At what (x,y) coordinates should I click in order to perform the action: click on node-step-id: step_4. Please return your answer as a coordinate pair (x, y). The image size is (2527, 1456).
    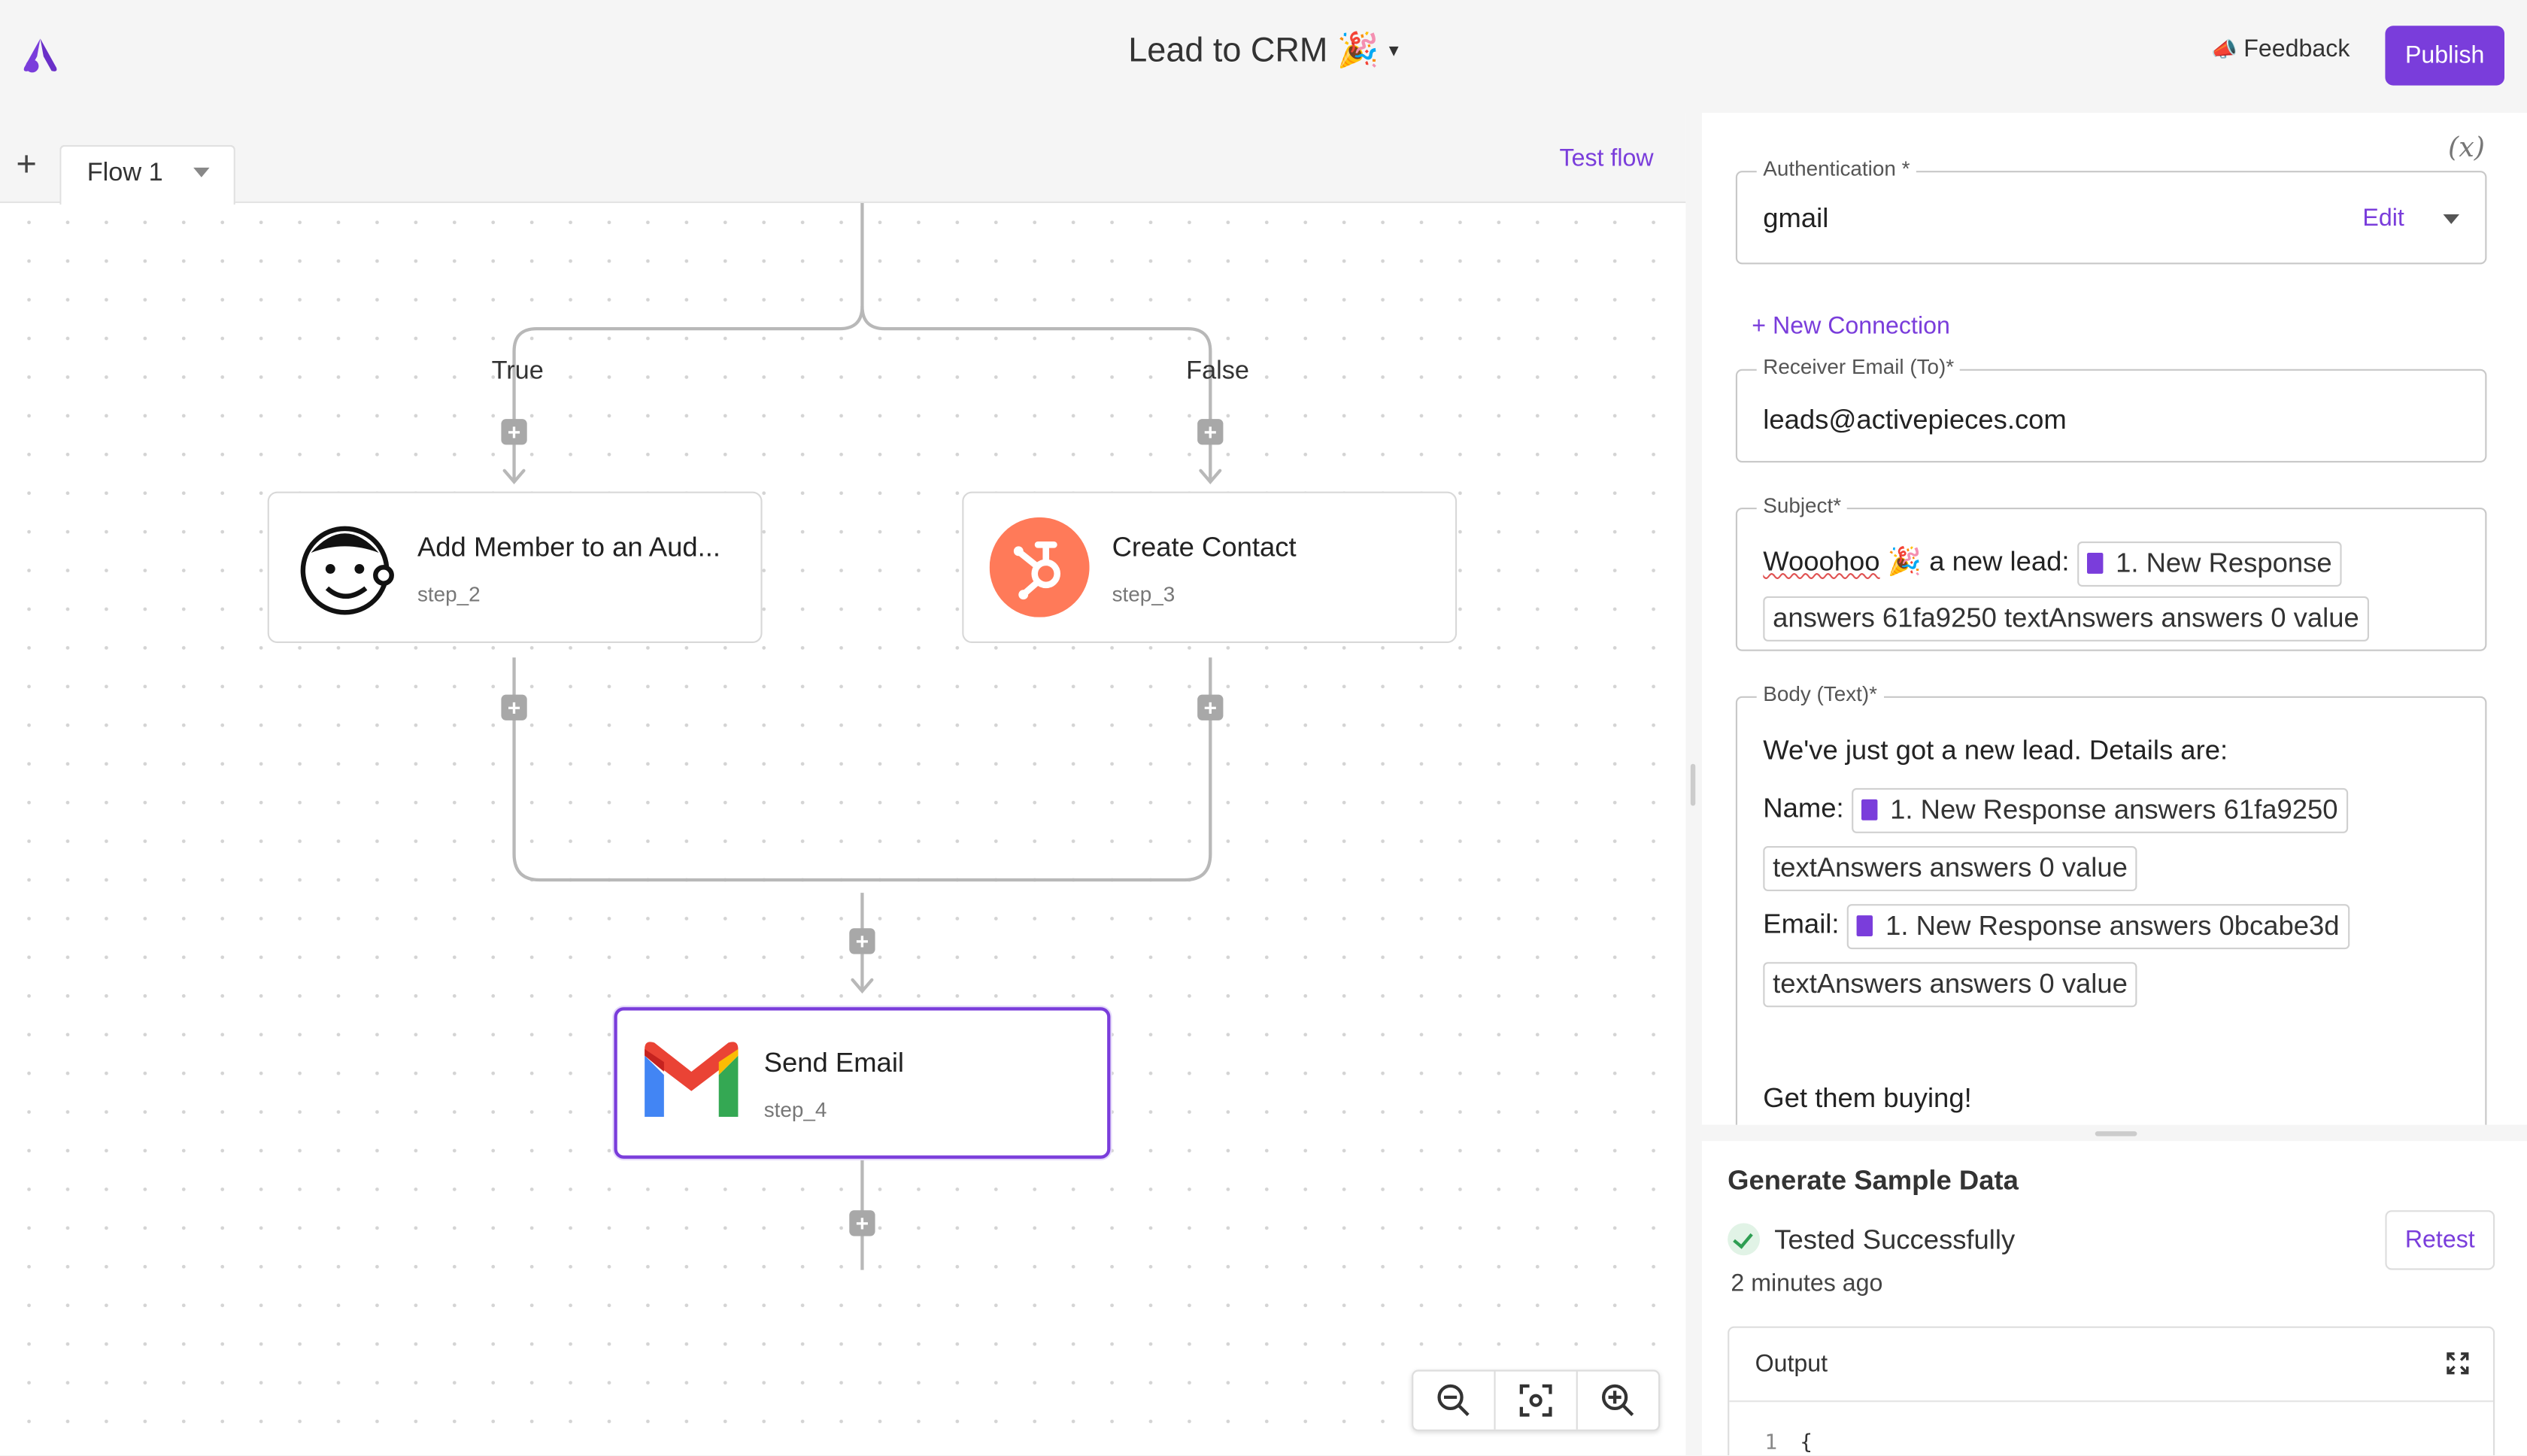
    Looking at the image, I should click on (795, 1109).